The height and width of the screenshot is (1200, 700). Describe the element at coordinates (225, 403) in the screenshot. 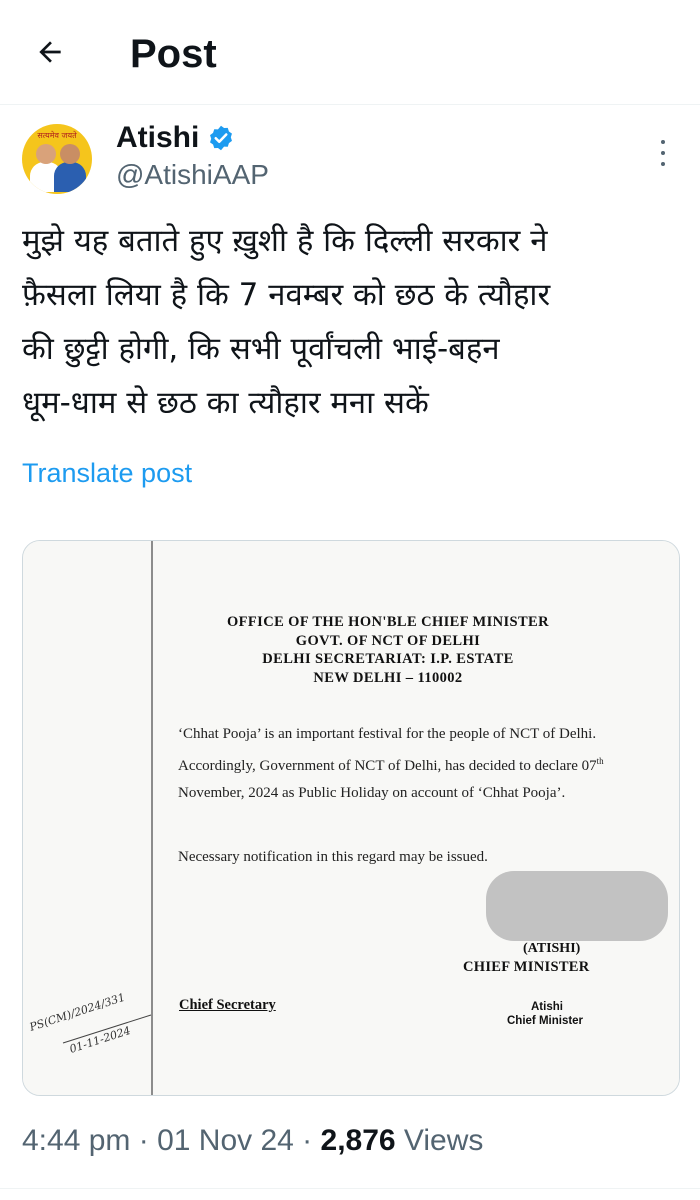

I see `tweet-line: धूम-धाम से छठ का त्यौहार मना सकें` at that location.